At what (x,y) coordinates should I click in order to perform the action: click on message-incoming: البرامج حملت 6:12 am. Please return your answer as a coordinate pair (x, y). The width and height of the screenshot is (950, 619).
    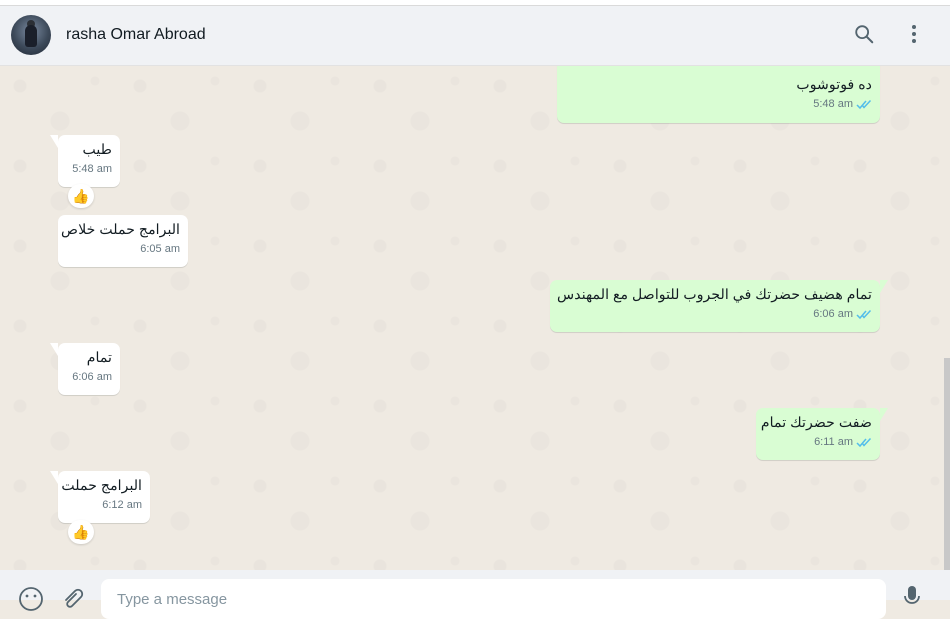
    Looking at the image, I should click on (100, 497).